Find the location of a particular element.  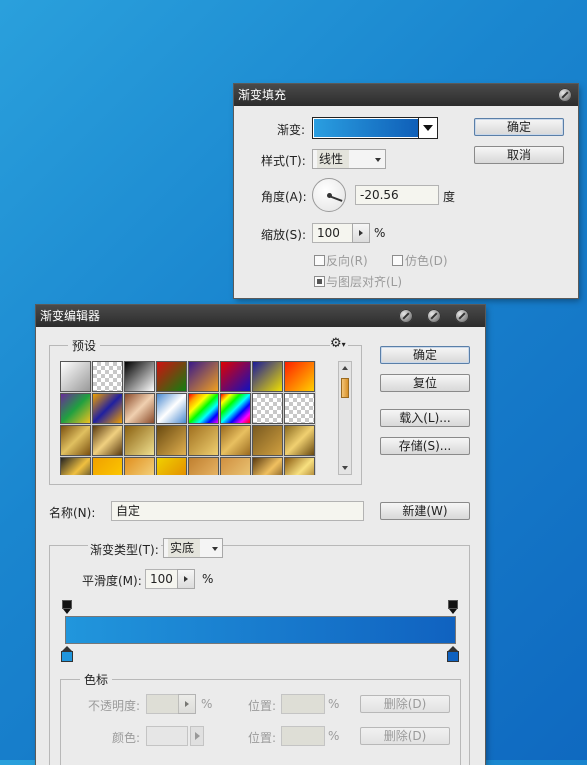

style-label: 样式(T): is located at coordinates (283, 161).